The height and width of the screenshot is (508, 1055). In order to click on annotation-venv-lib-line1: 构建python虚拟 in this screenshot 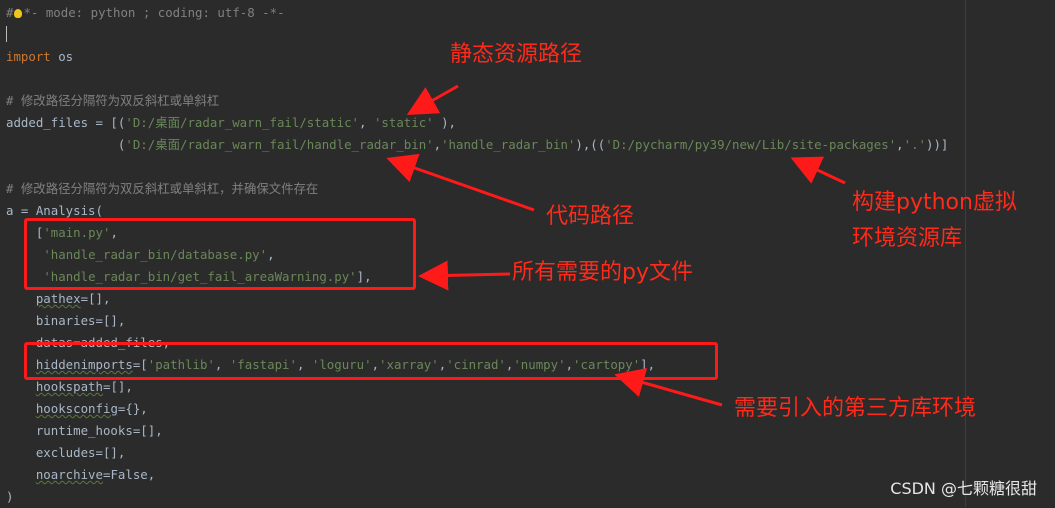, I will do `click(934, 202)`.